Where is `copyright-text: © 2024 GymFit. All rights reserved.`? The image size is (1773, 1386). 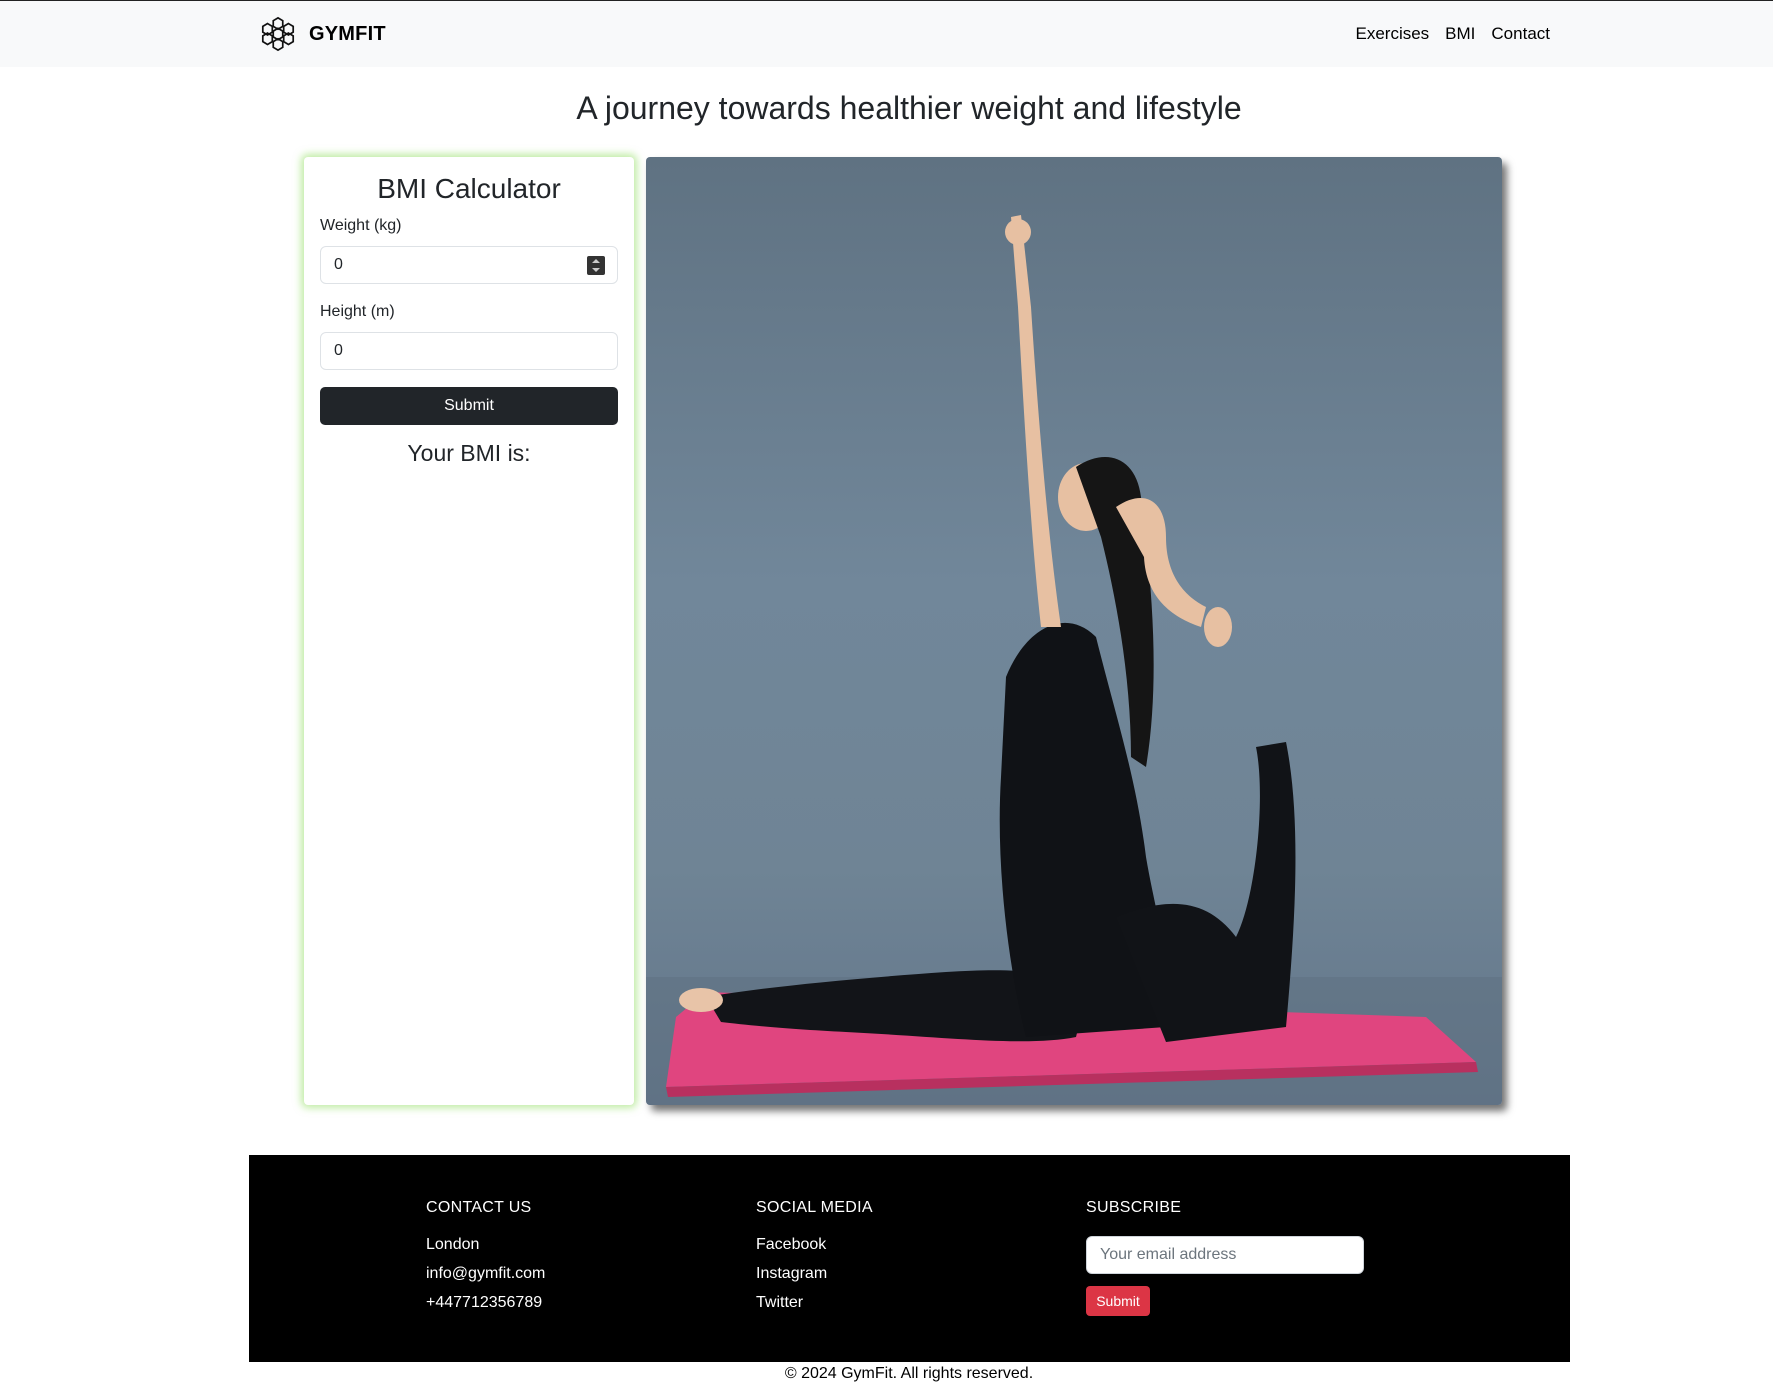 copyright-text: © 2024 GymFit. All rights reserved. is located at coordinates (909, 1373).